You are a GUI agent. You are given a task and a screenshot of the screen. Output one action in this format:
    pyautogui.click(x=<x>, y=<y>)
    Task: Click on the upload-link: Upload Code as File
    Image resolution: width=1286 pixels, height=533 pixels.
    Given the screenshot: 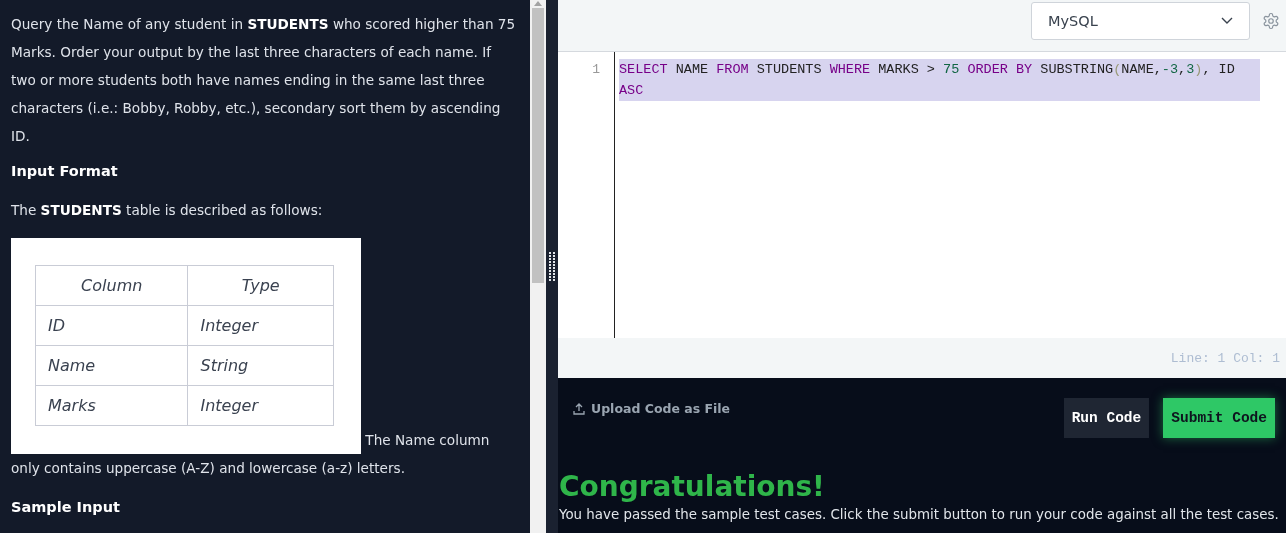 What is the action you would take?
    pyautogui.click(x=652, y=408)
    